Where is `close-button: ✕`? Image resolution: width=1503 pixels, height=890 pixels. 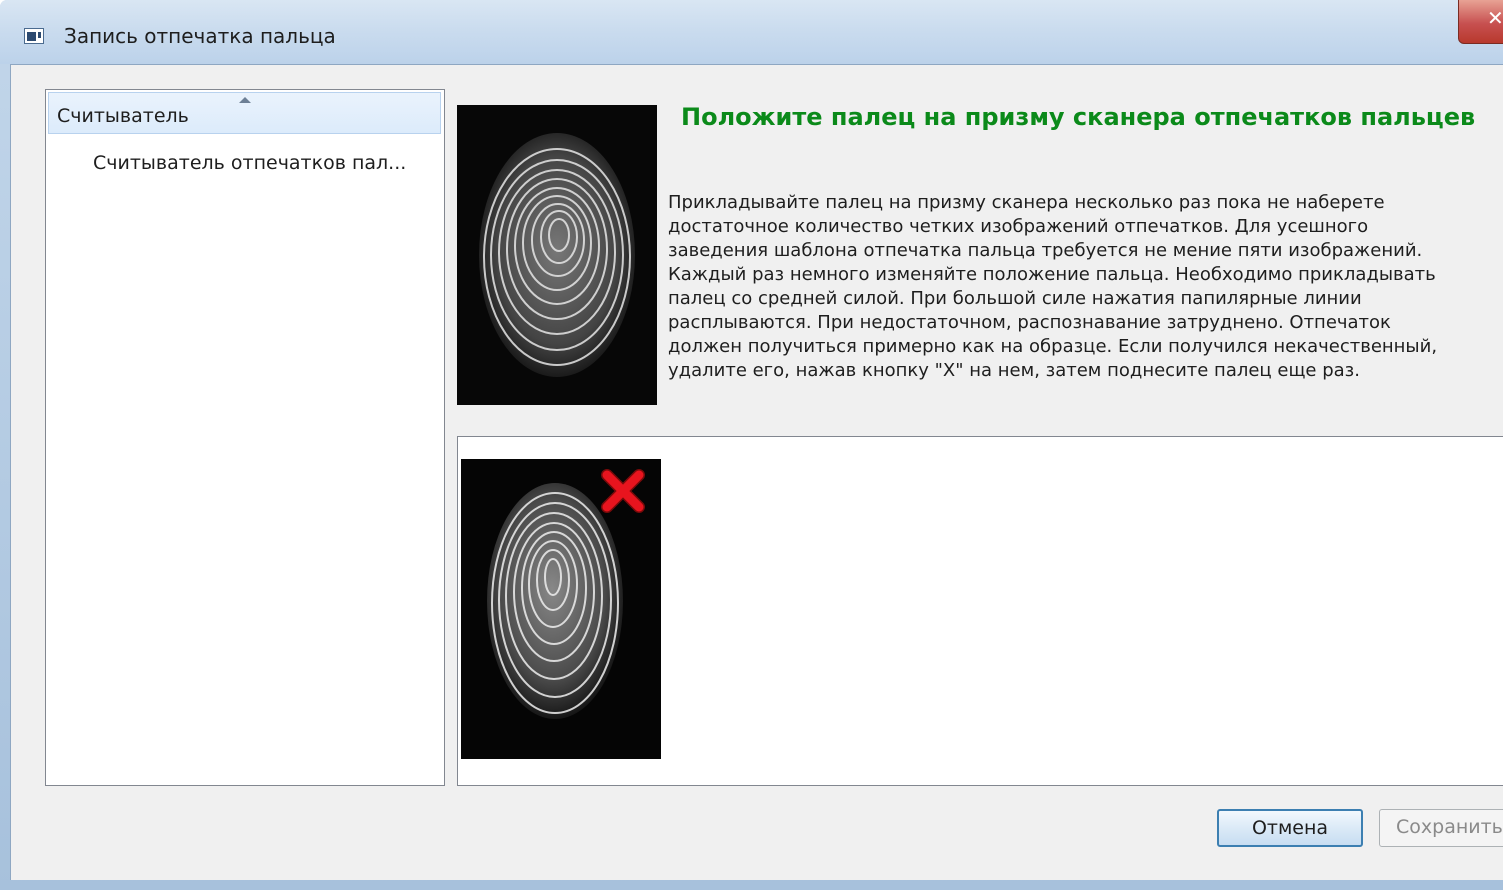 close-button: ✕ is located at coordinates (1480, 22).